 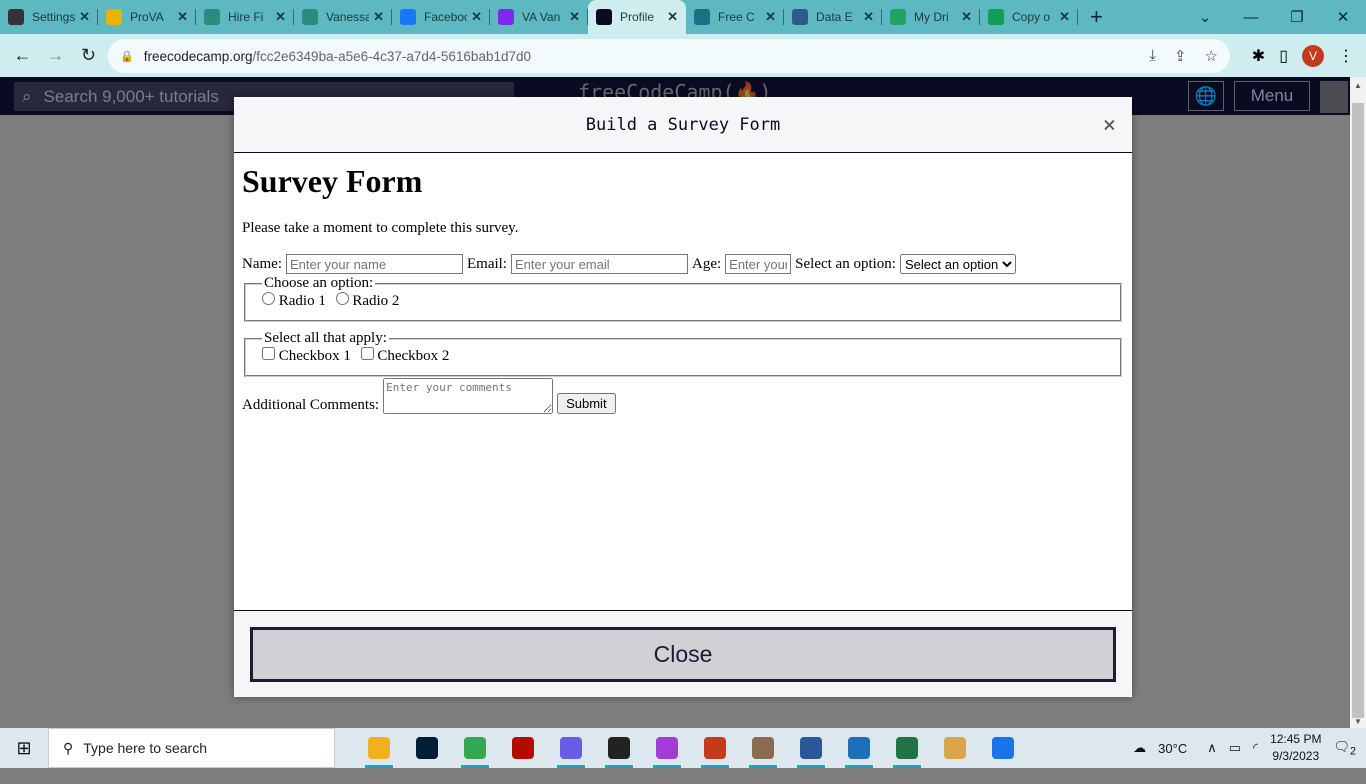 What do you see at coordinates (1295, 748) in the screenshot?
I see `clock: 12:45 PM 9/3/2023` at bounding box center [1295, 748].